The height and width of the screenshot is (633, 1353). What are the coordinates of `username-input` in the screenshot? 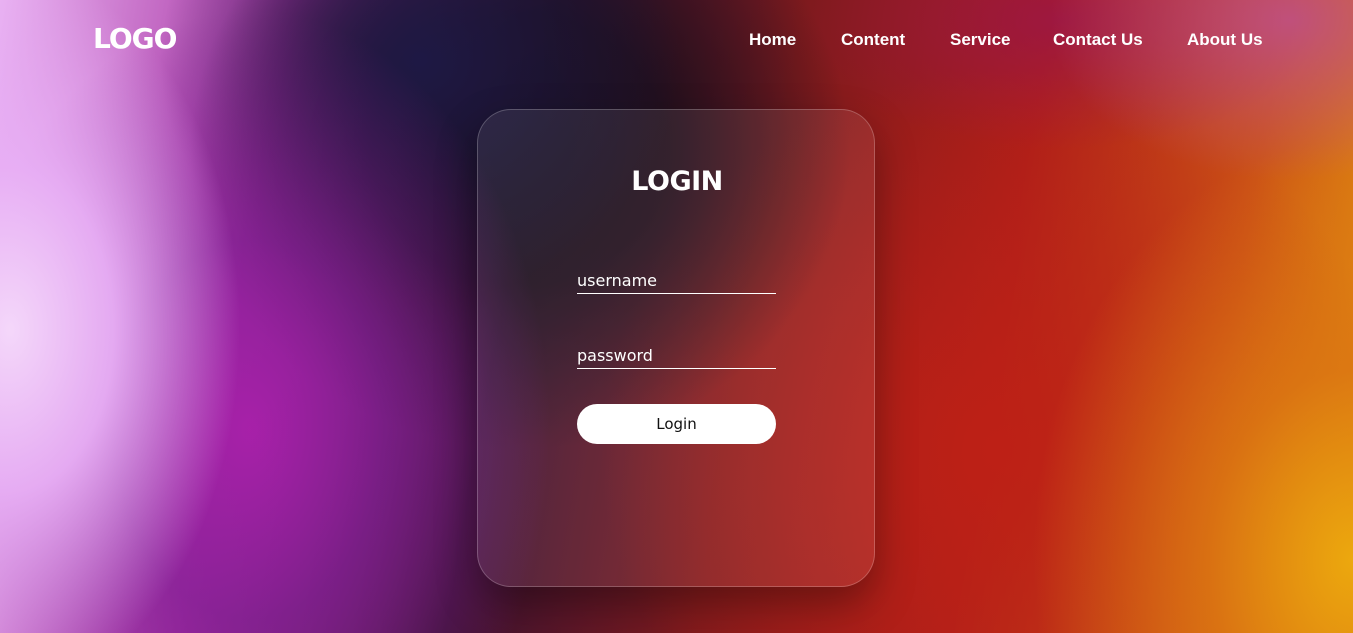 It's located at (676, 280).